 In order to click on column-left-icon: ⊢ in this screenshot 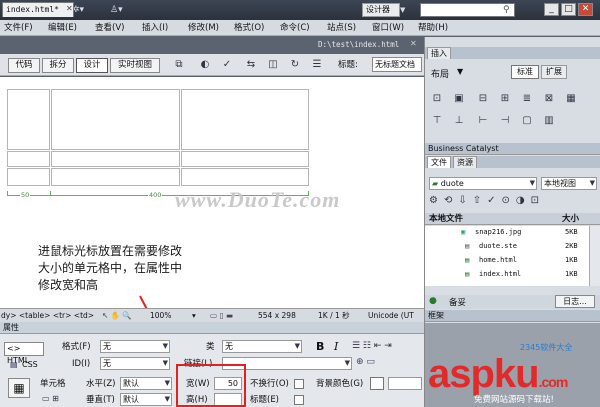, I will do `click(483, 121)`.